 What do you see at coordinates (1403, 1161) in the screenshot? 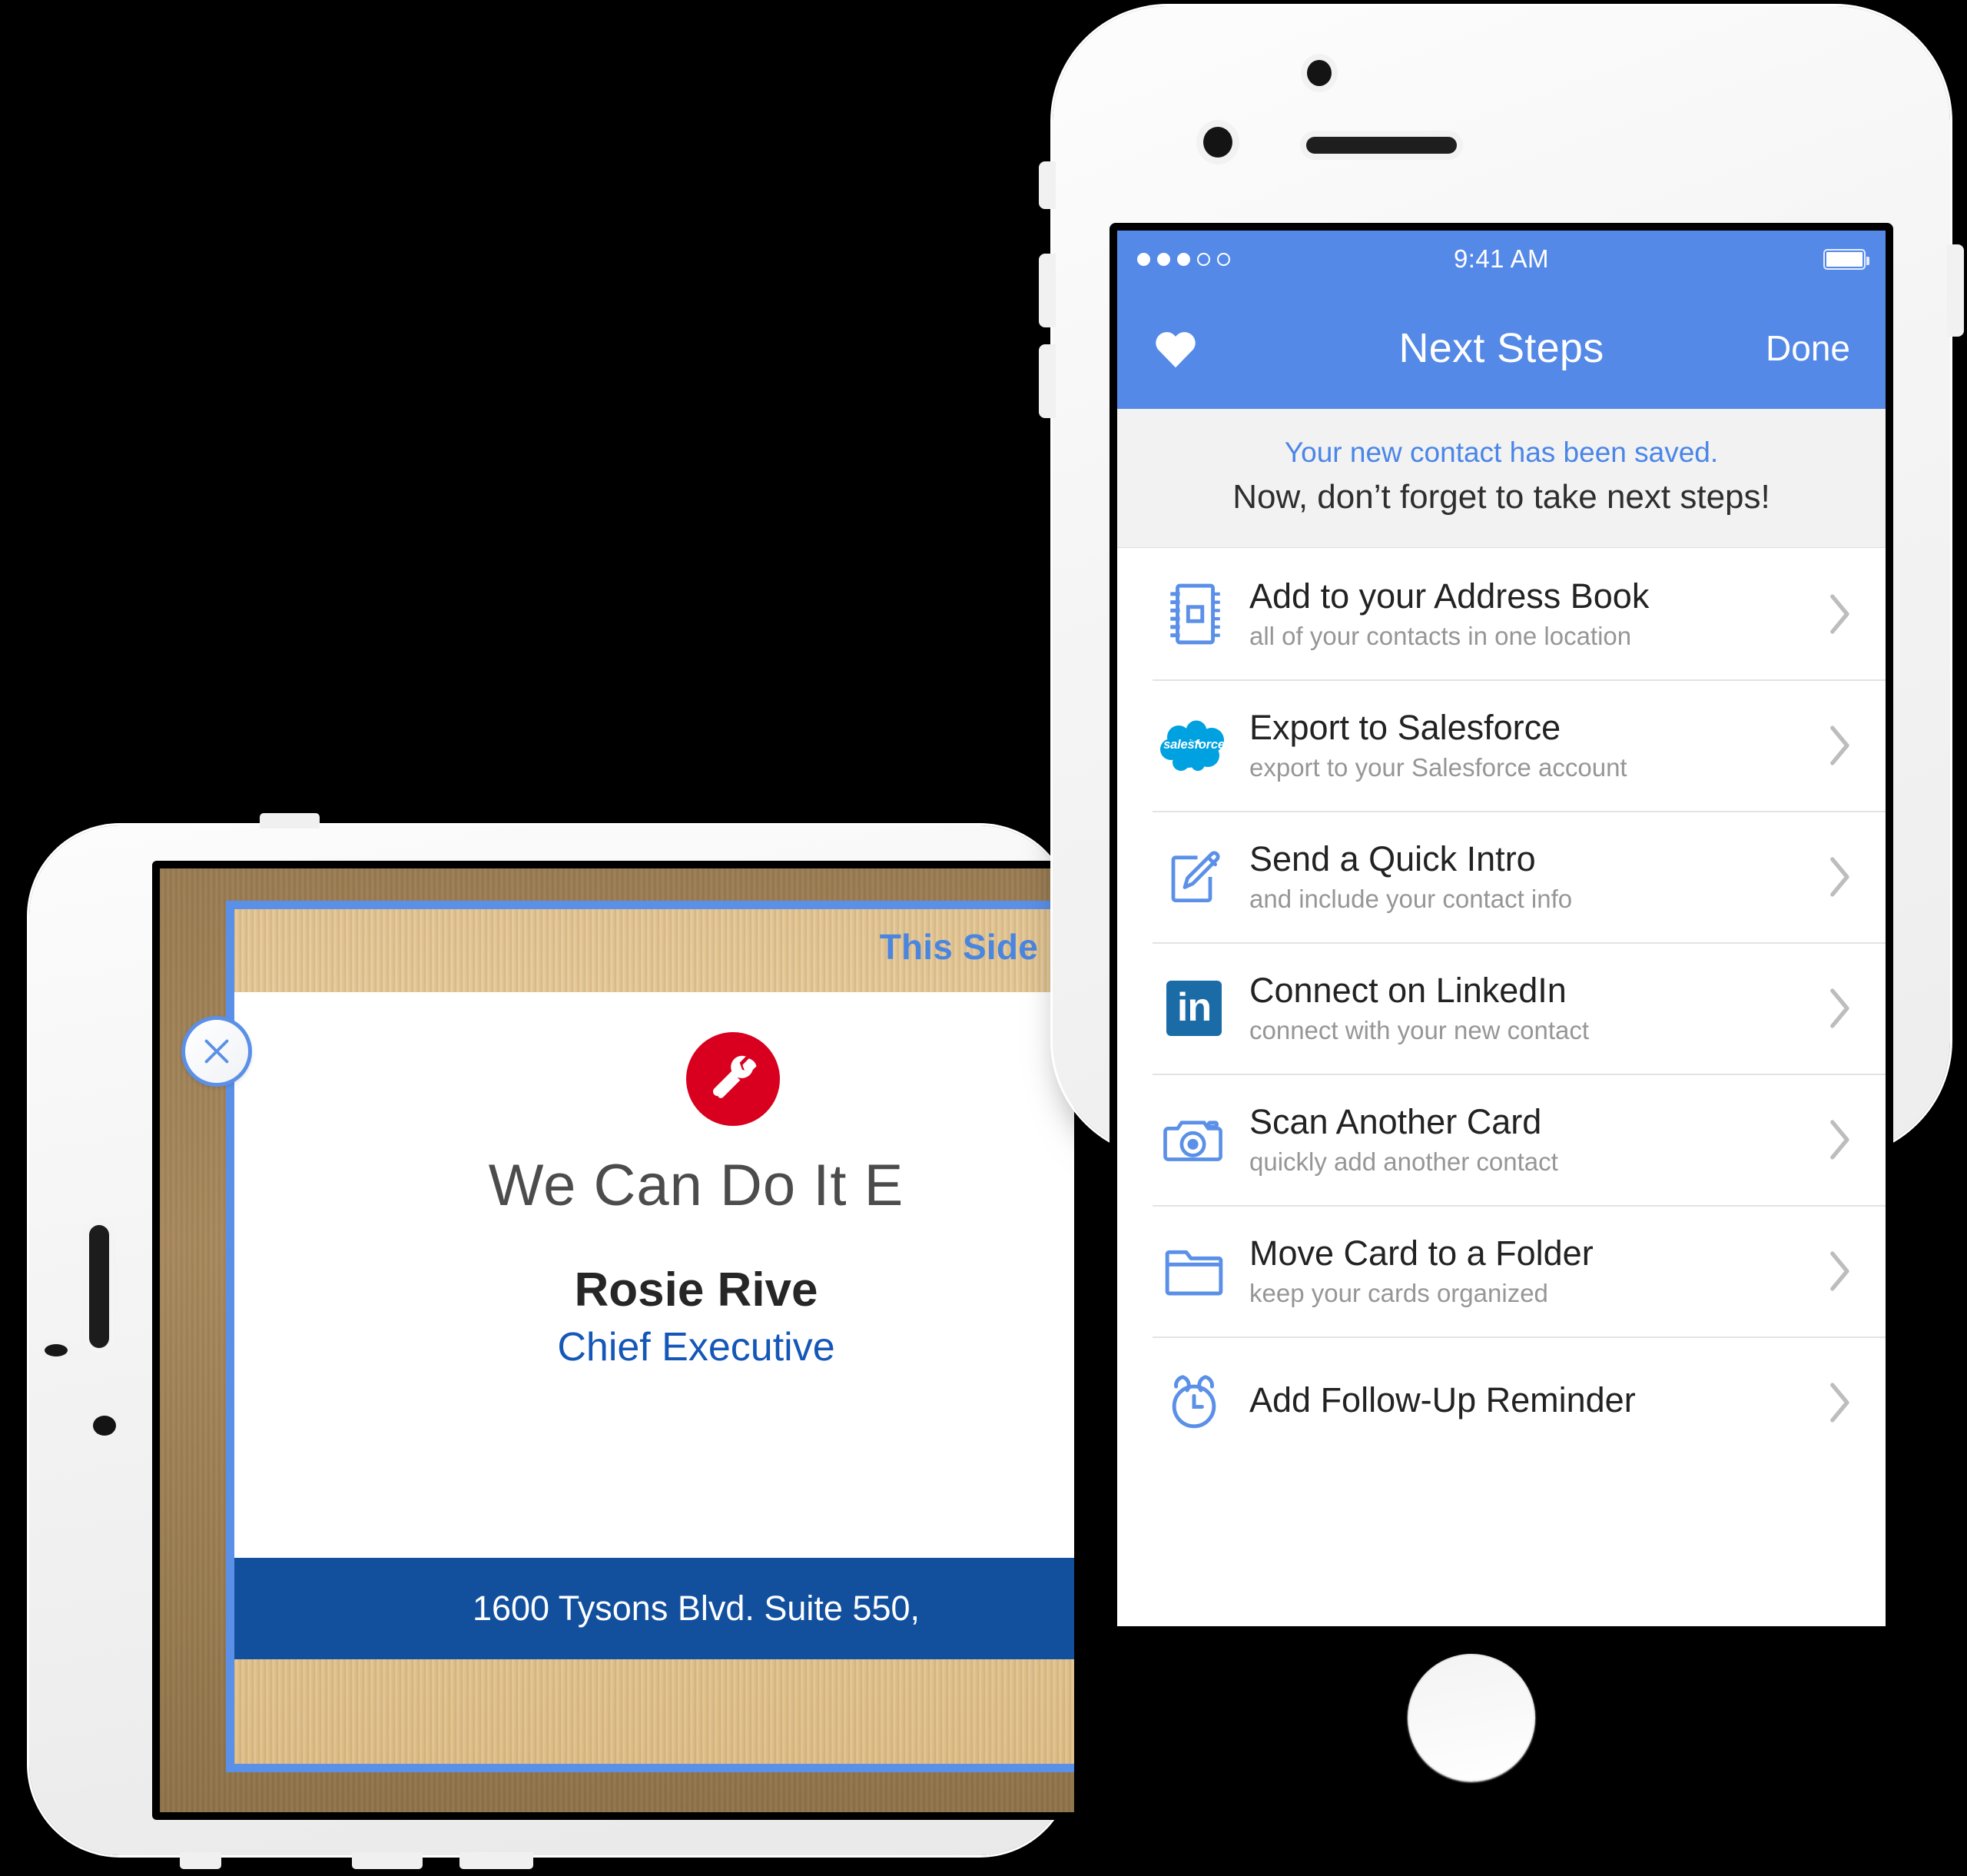
I see `list-item-subtitle: quickly add another contact` at bounding box center [1403, 1161].